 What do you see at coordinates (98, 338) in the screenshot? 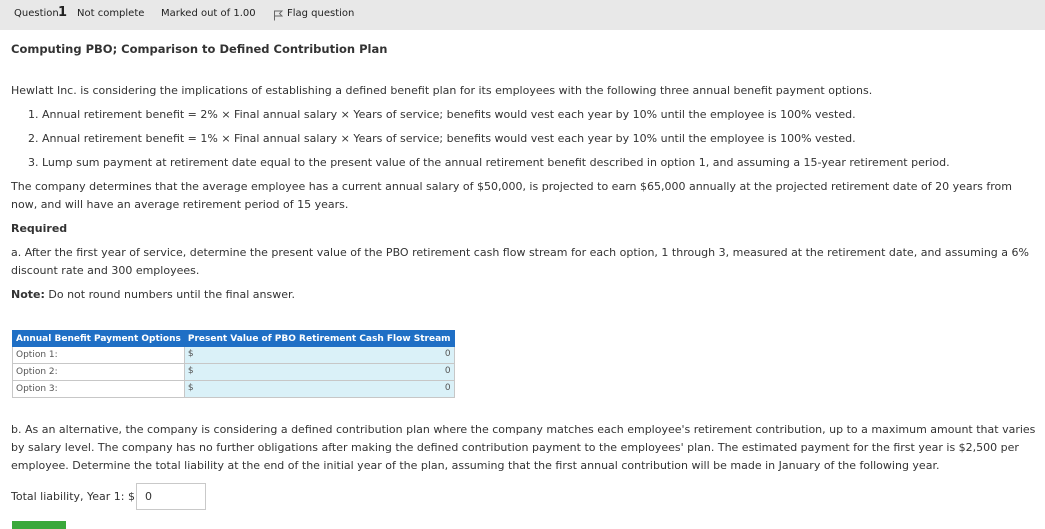
I see `table-header-options: Annual Benefit Payment Options` at bounding box center [98, 338].